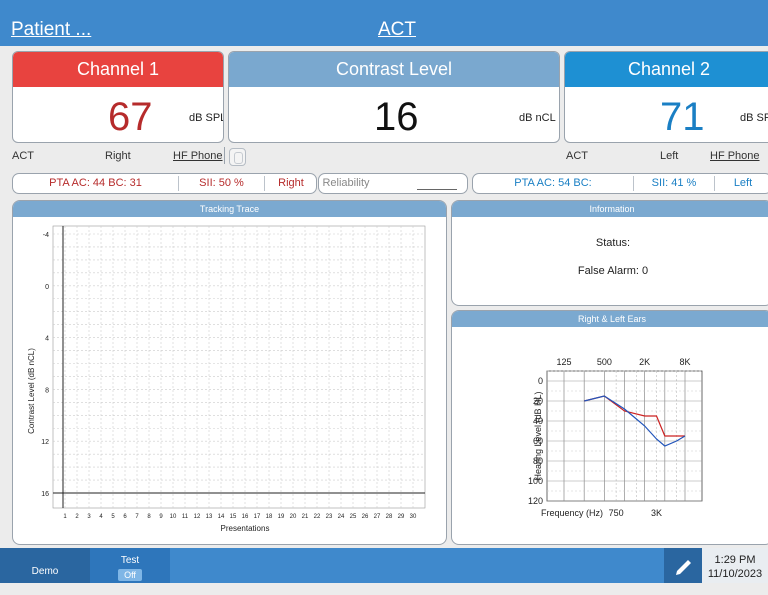  Describe the element at coordinates (610, 209) in the screenshot. I see `information-title: Information` at that location.